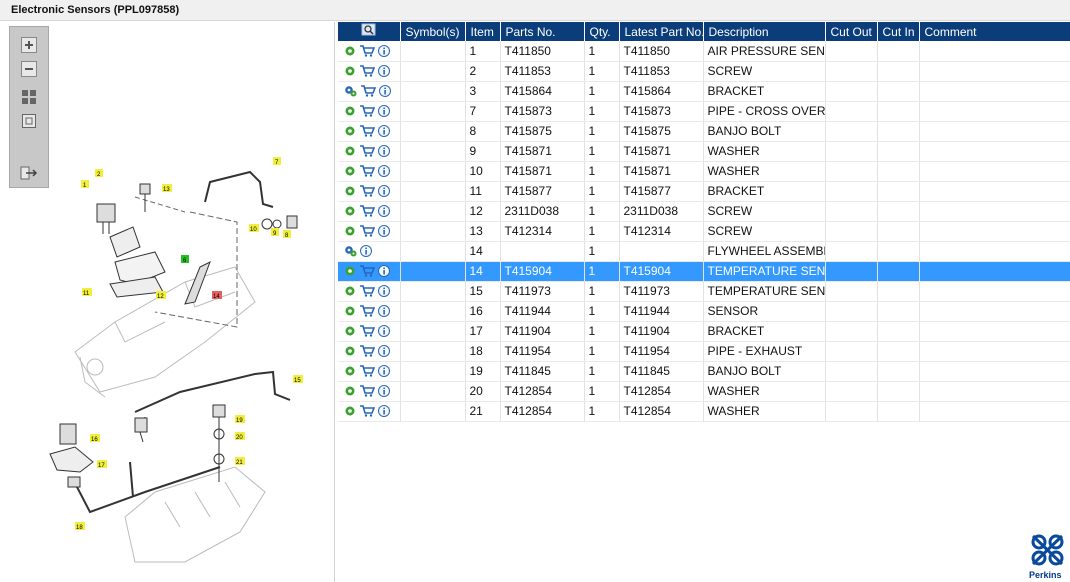  Describe the element at coordinates (851, 31) in the screenshot. I see `column-cut-out: Cut Out` at that location.